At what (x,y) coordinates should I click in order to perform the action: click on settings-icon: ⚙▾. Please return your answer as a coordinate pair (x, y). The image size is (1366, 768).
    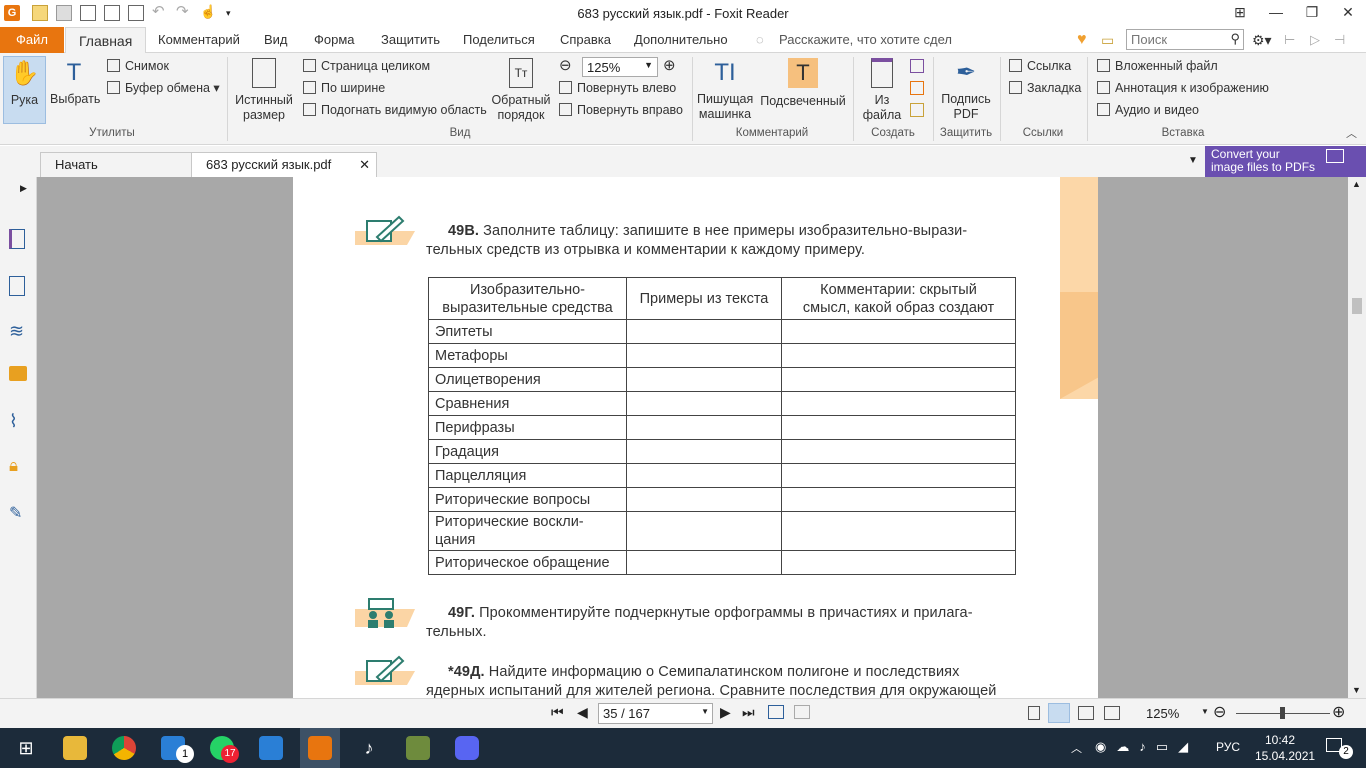
    Looking at the image, I should click on (1262, 40).